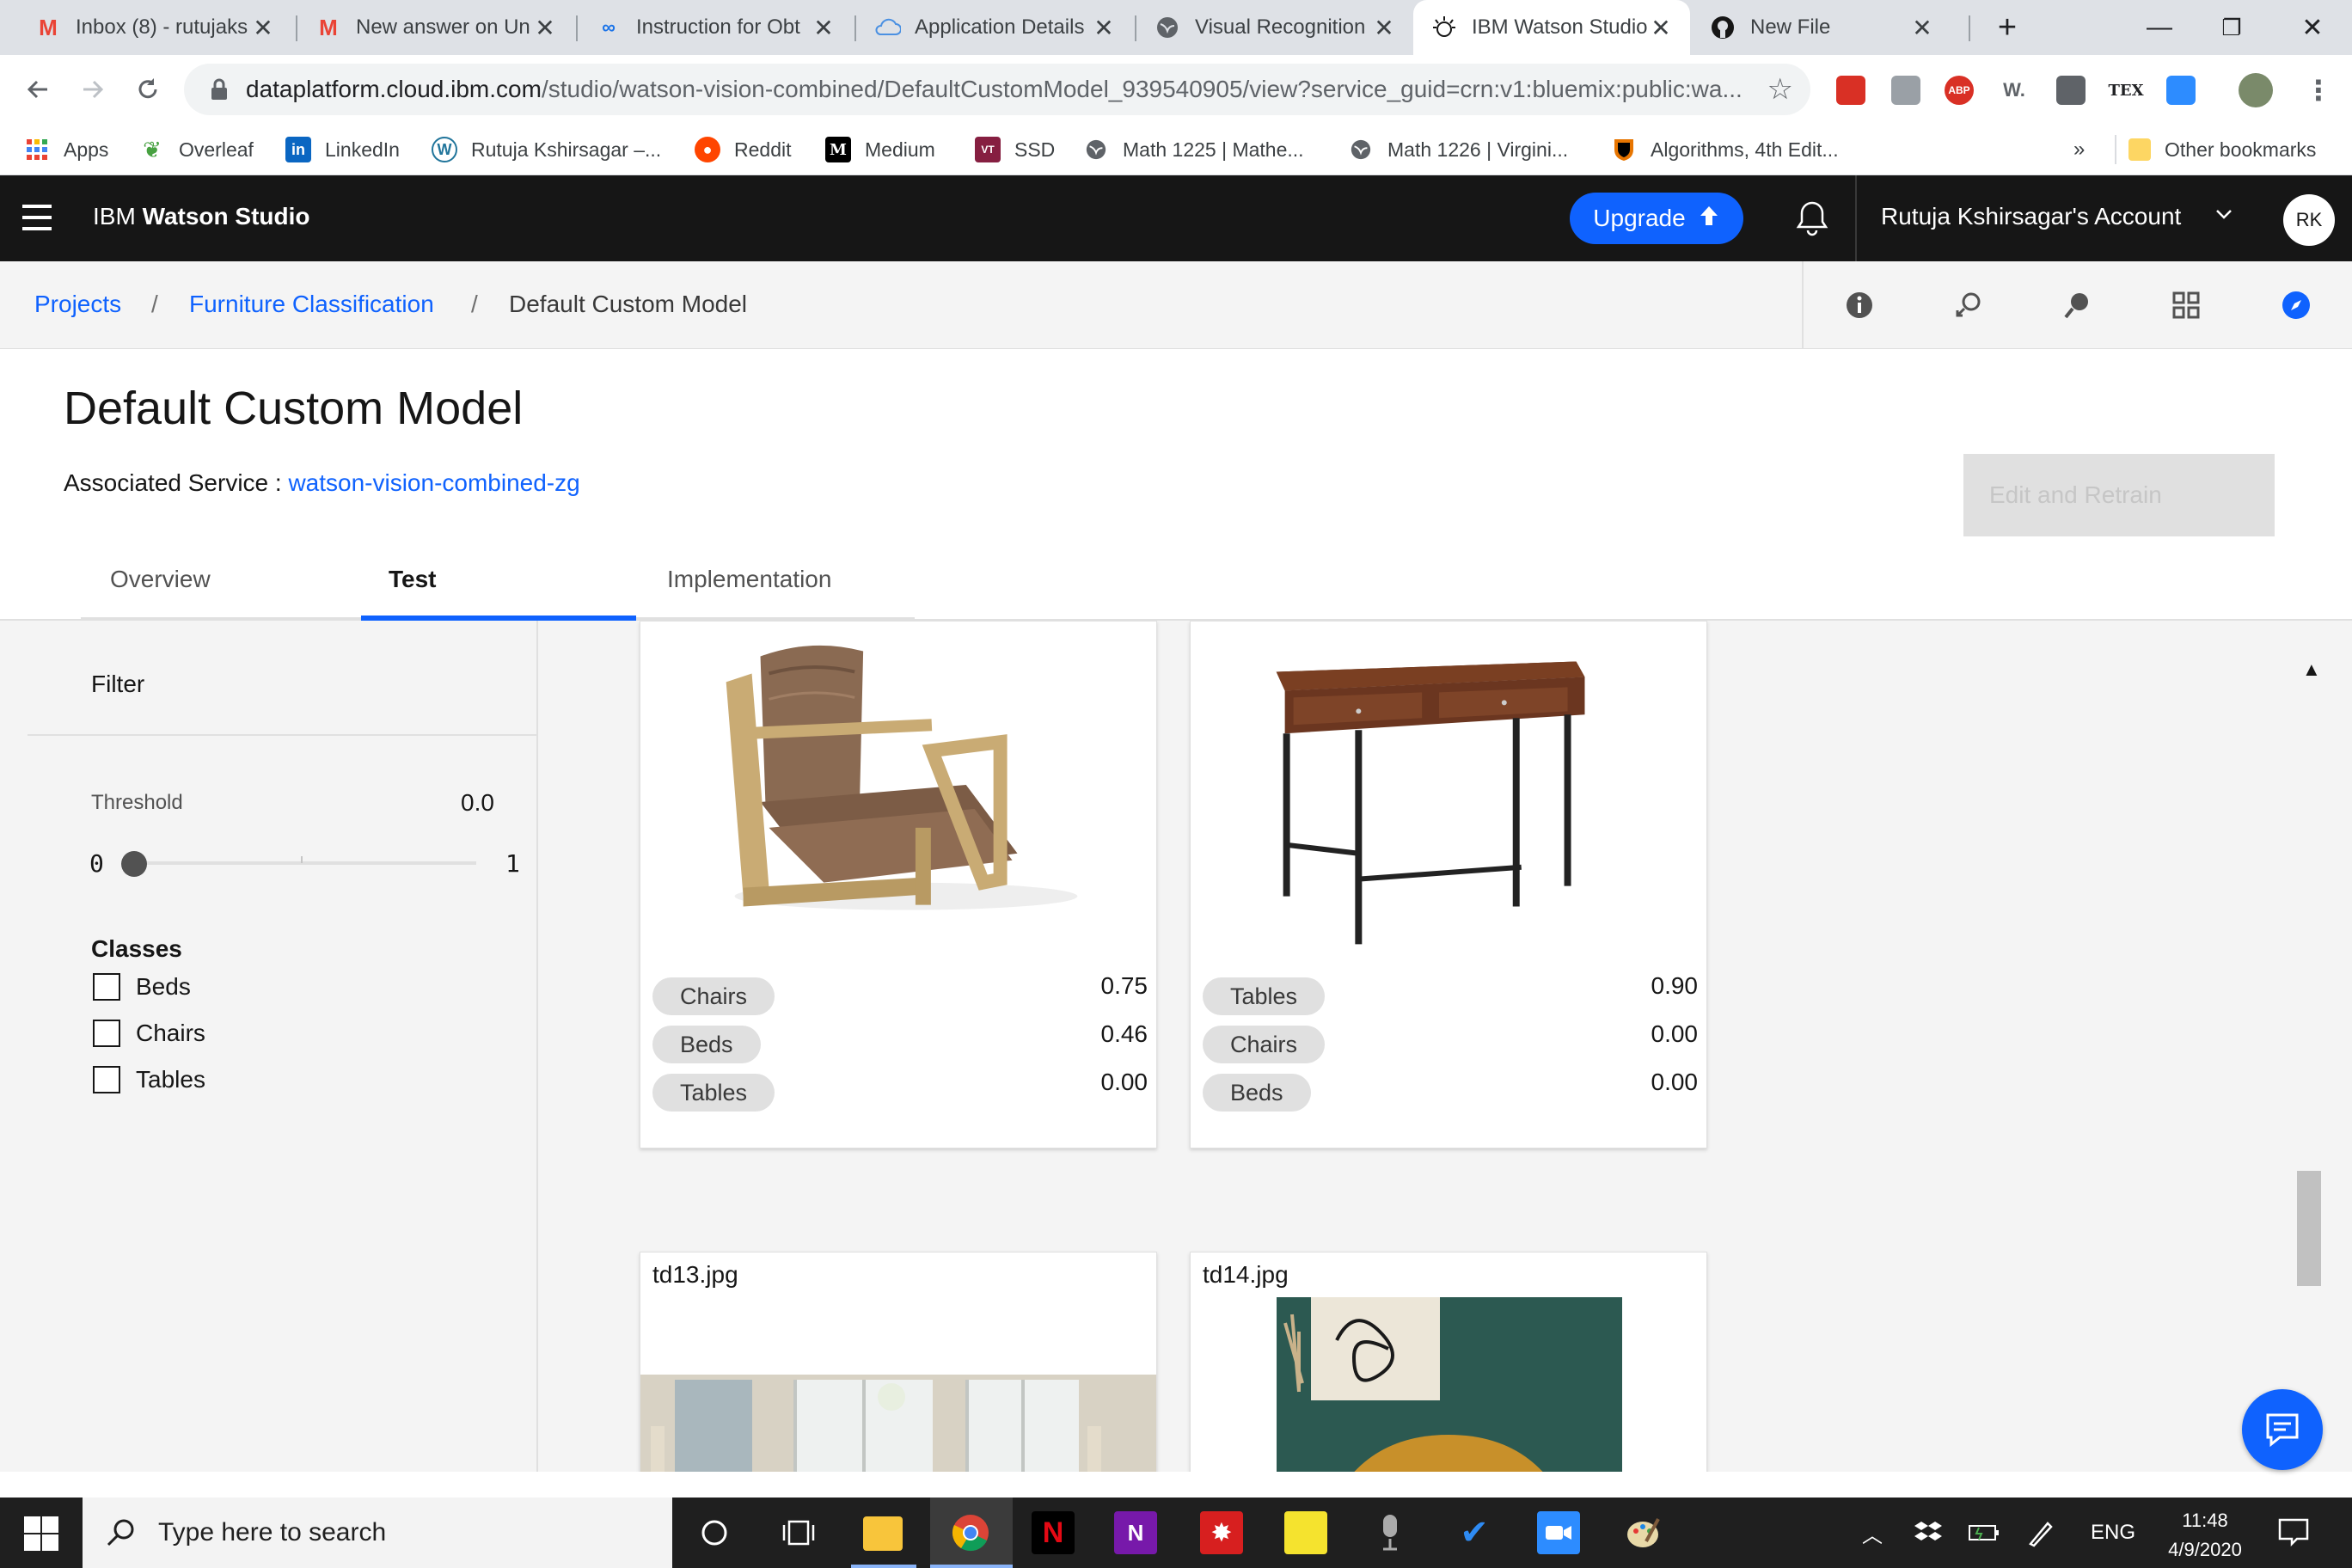 This screenshot has width=2352, height=1568. What do you see at coordinates (2295, 1534) in the screenshot?
I see `action-center-icon` at bounding box center [2295, 1534].